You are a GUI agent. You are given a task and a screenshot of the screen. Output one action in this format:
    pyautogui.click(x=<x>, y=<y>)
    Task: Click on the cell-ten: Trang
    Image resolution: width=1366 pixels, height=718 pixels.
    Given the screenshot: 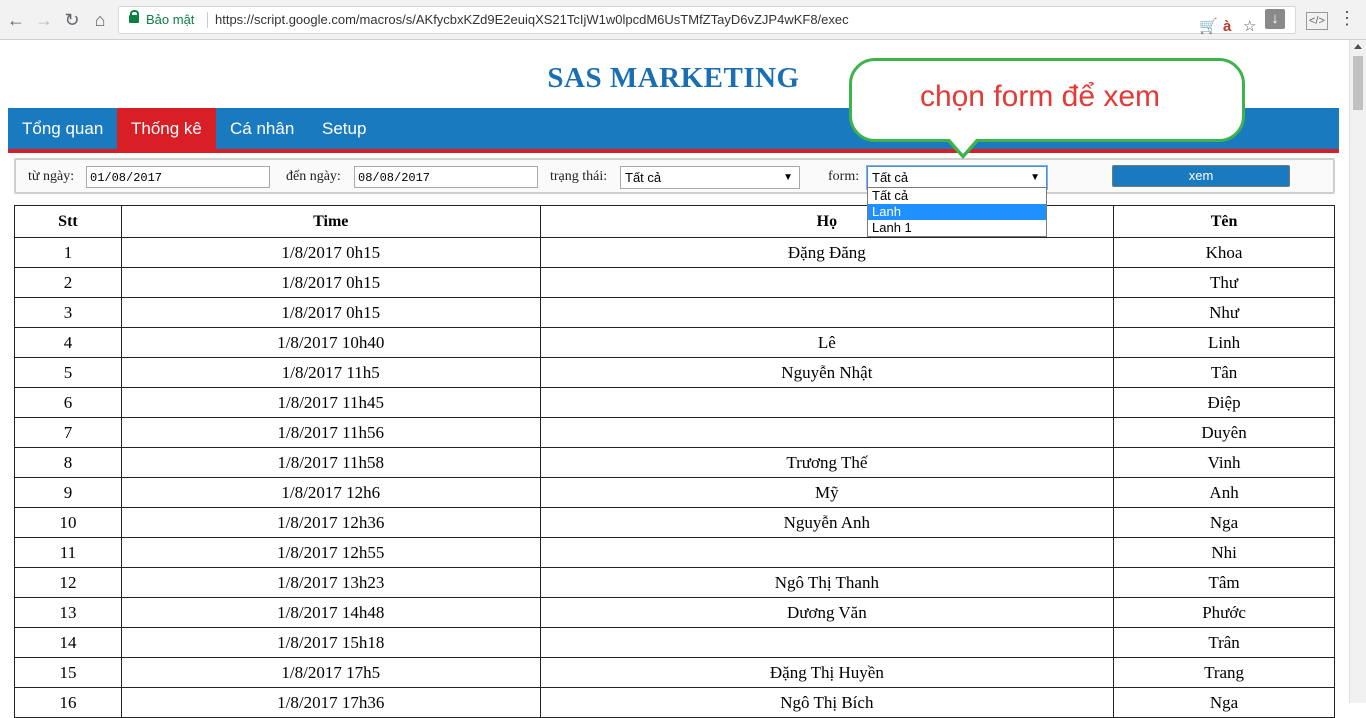 What is the action you would take?
    pyautogui.click(x=1224, y=672)
    